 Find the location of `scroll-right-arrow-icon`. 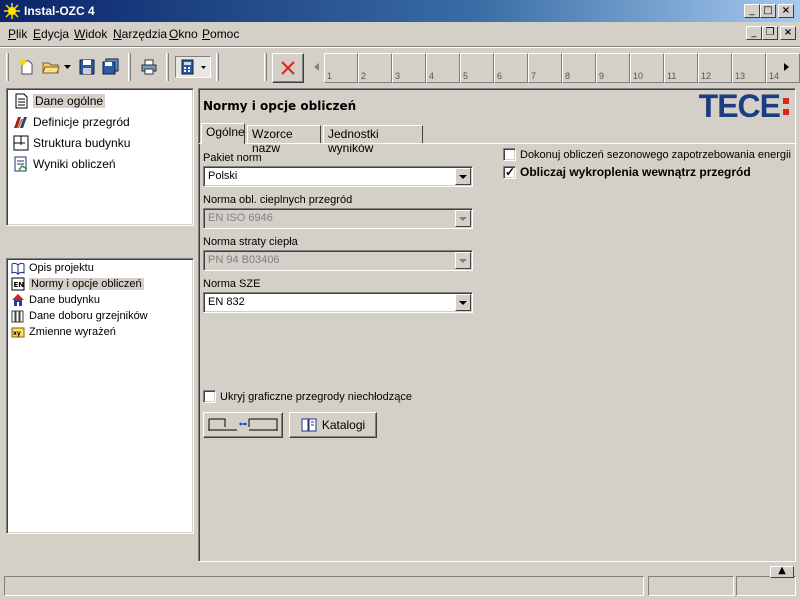

scroll-right-arrow-icon is located at coordinates (786, 67).